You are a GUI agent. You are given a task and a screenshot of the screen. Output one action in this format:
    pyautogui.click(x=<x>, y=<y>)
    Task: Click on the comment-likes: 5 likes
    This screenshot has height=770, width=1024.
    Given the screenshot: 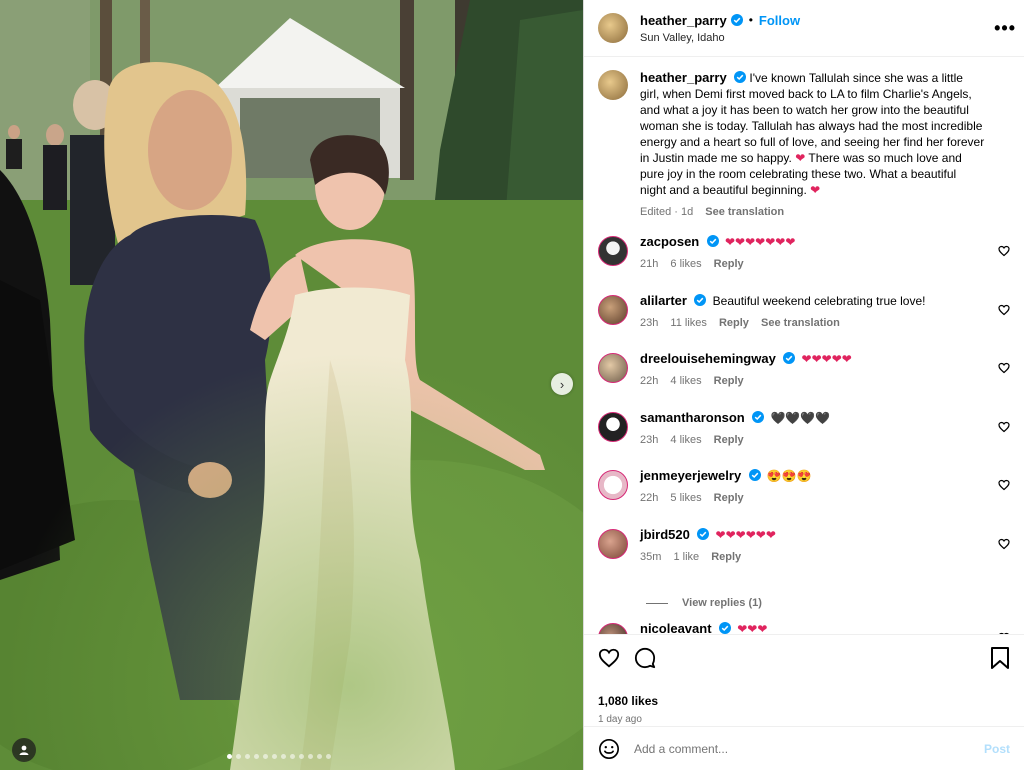 What is the action you would take?
    pyautogui.click(x=685, y=498)
    